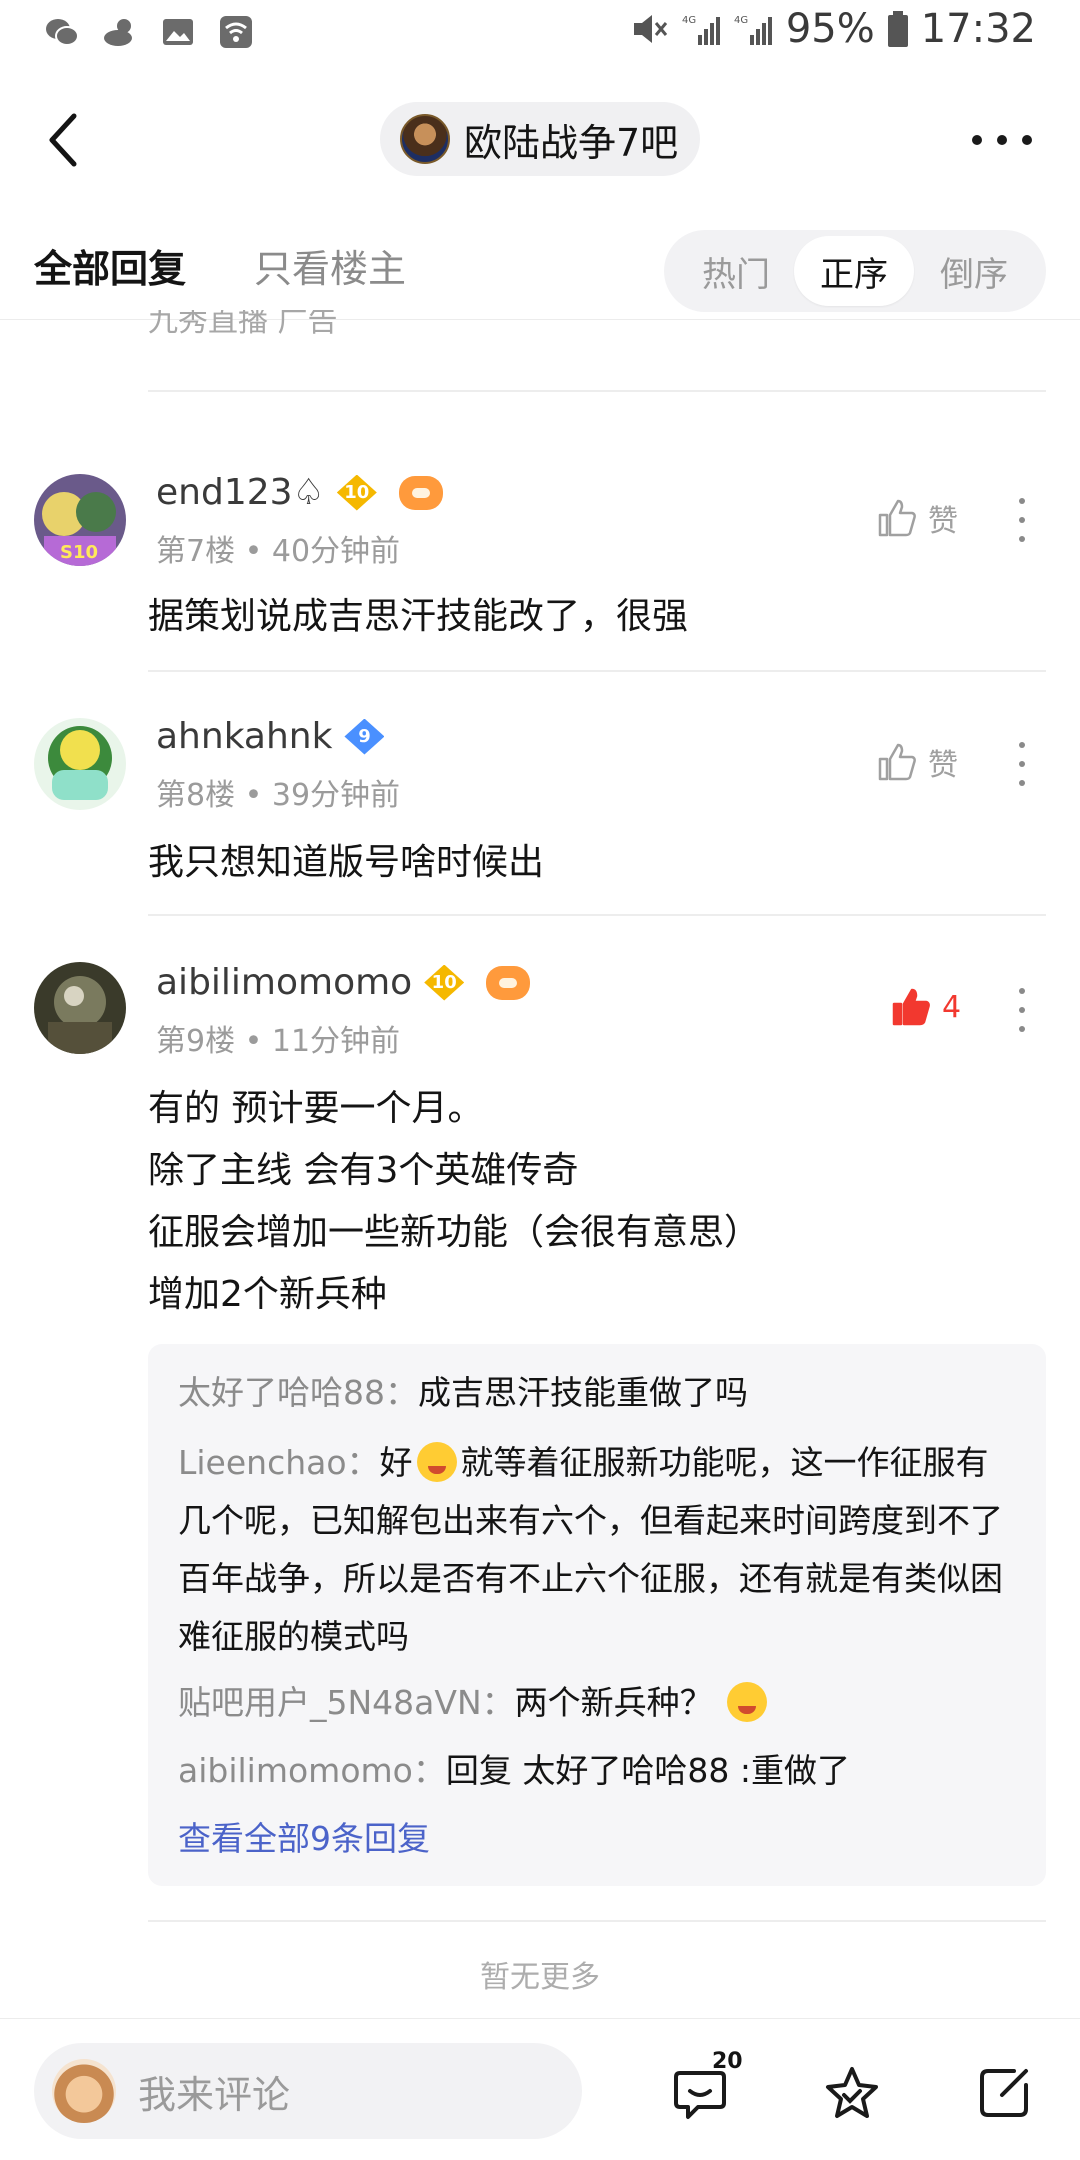  What do you see at coordinates (727, 2061) in the screenshot?
I see `comment-count: 20` at bounding box center [727, 2061].